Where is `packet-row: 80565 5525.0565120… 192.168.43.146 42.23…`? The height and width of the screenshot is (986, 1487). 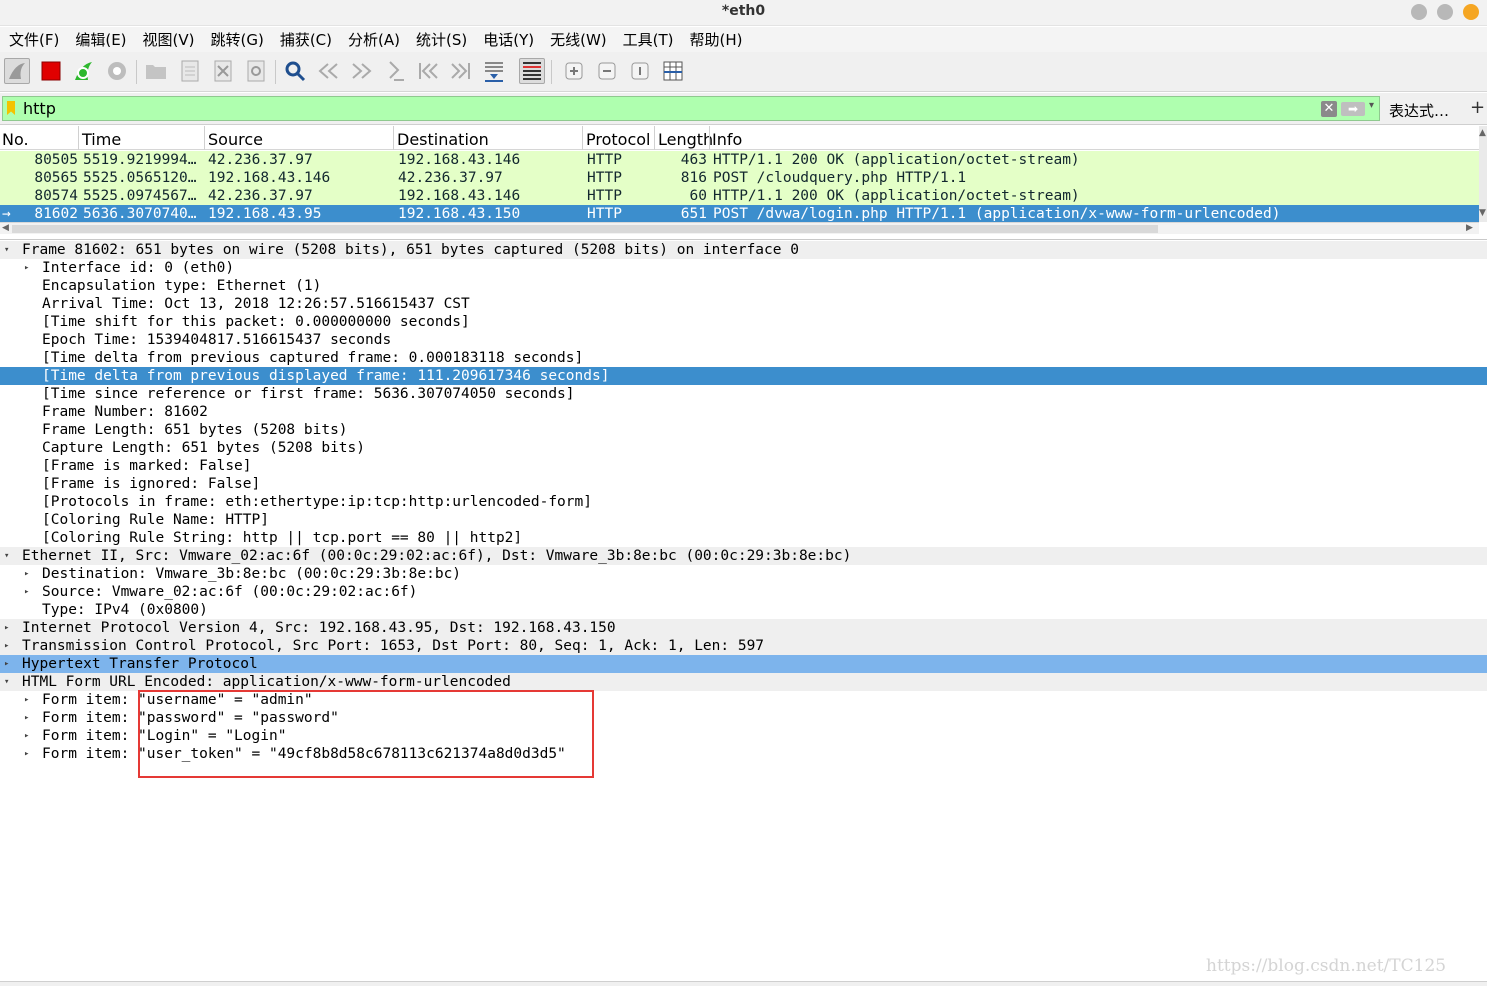 packet-row: 80565 5525.0565120… 192.168.43.146 42.23… is located at coordinates (739, 178).